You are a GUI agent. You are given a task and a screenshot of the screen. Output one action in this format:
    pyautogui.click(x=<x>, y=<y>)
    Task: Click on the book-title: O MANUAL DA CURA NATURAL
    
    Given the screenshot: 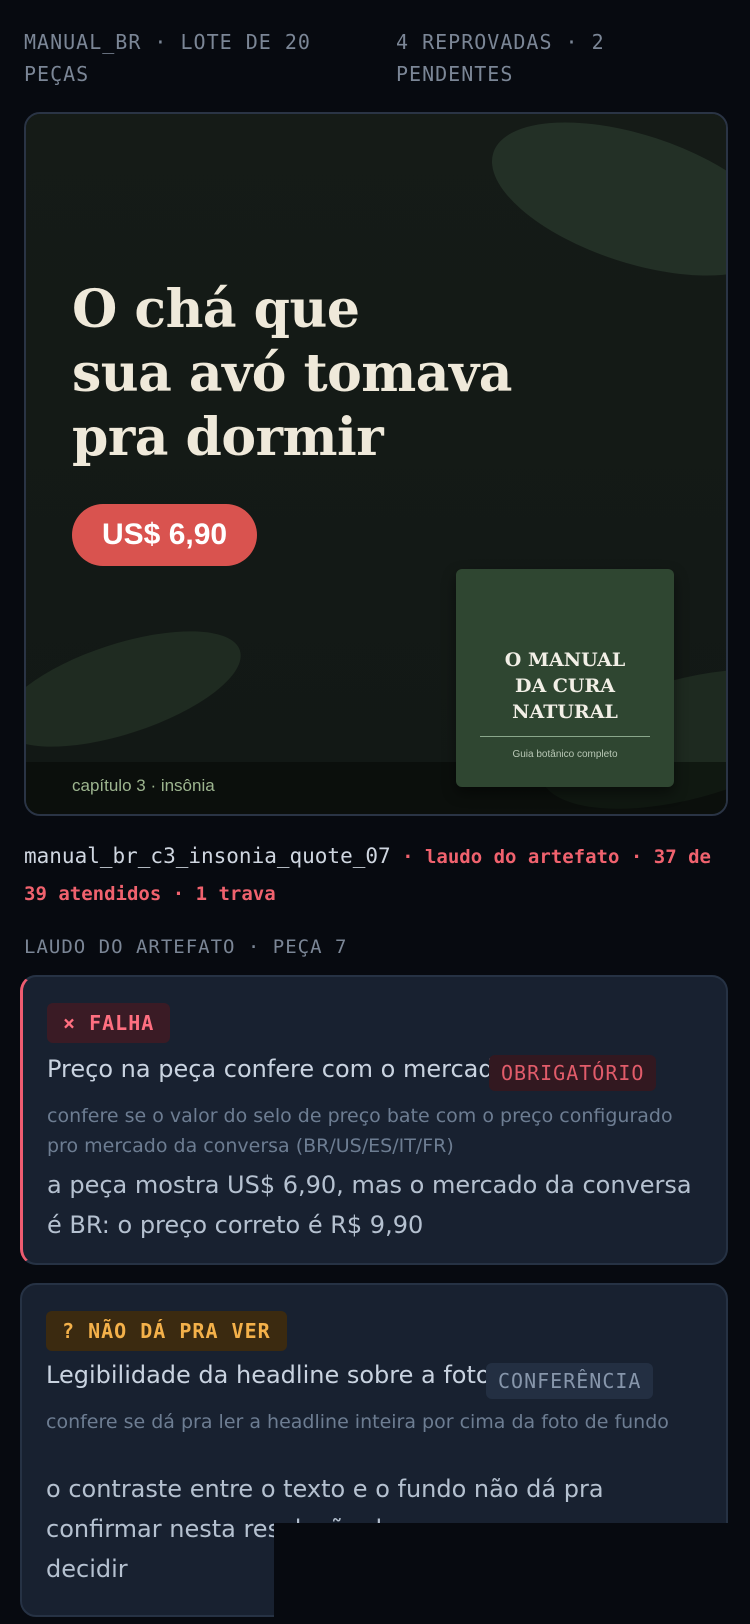 What is the action you would take?
    pyautogui.click(x=565, y=686)
    